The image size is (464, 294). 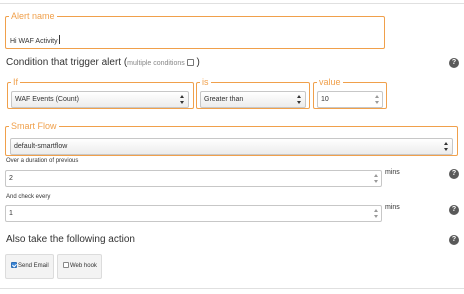 What do you see at coordinates (224, 99) in the screenshot?
I see `is-select-value: Greater than` at bounding box center [224, 99].